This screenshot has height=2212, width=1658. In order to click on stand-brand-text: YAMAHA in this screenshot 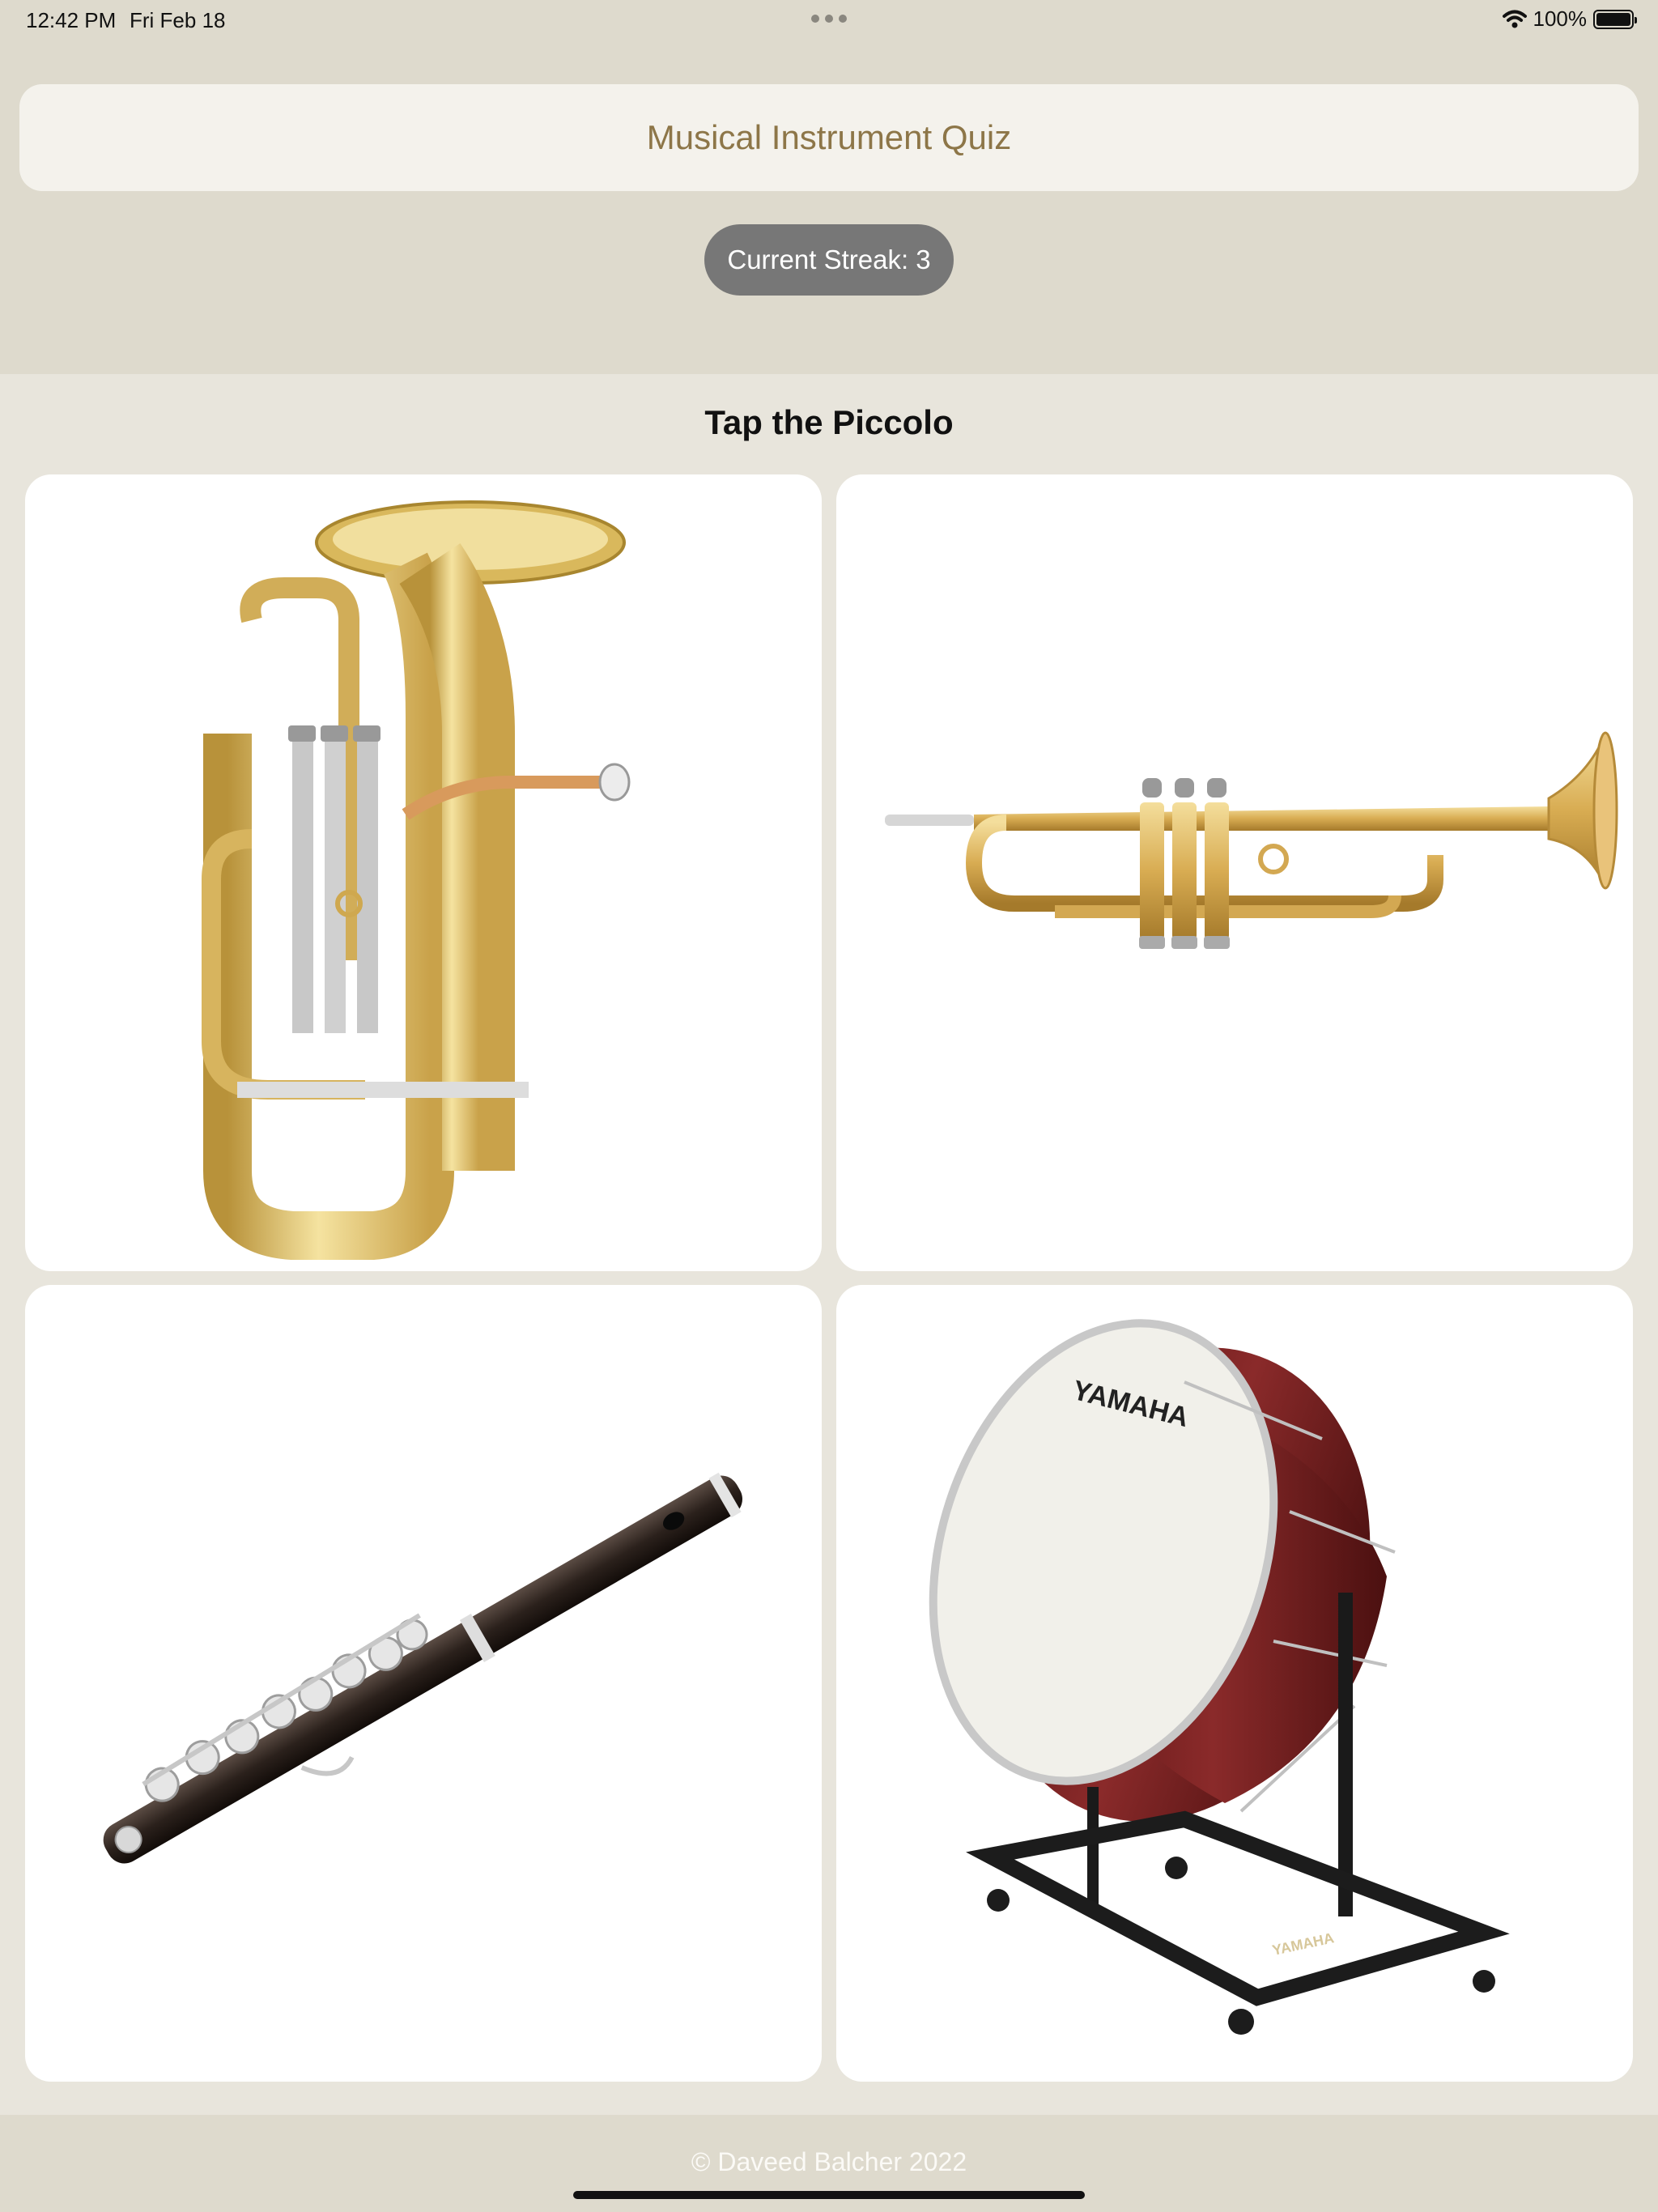, I will do `click(1303, 1944)`.